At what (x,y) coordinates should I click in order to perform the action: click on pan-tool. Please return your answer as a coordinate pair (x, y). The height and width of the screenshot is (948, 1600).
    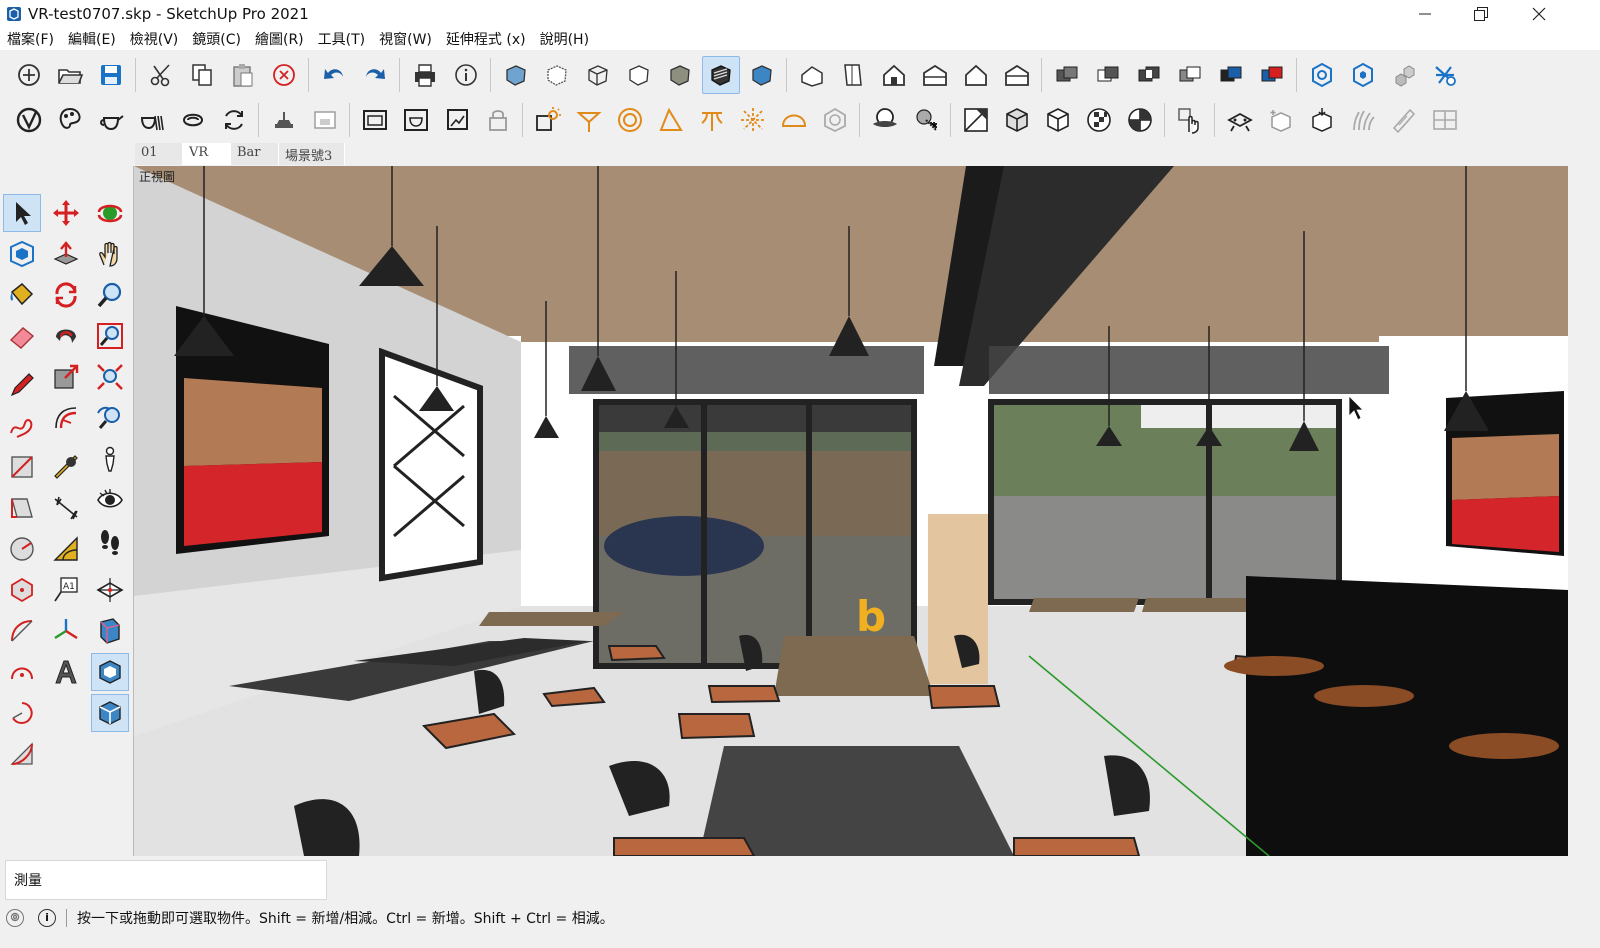
    Looking at the image, I should click on (110, 254).